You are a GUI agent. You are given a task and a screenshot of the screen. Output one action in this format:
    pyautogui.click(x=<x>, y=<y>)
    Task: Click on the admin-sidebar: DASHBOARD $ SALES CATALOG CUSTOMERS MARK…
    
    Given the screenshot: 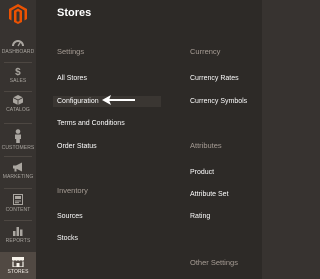 What is the action you would take?
    pyautogui.click(x=18, y=139)
    